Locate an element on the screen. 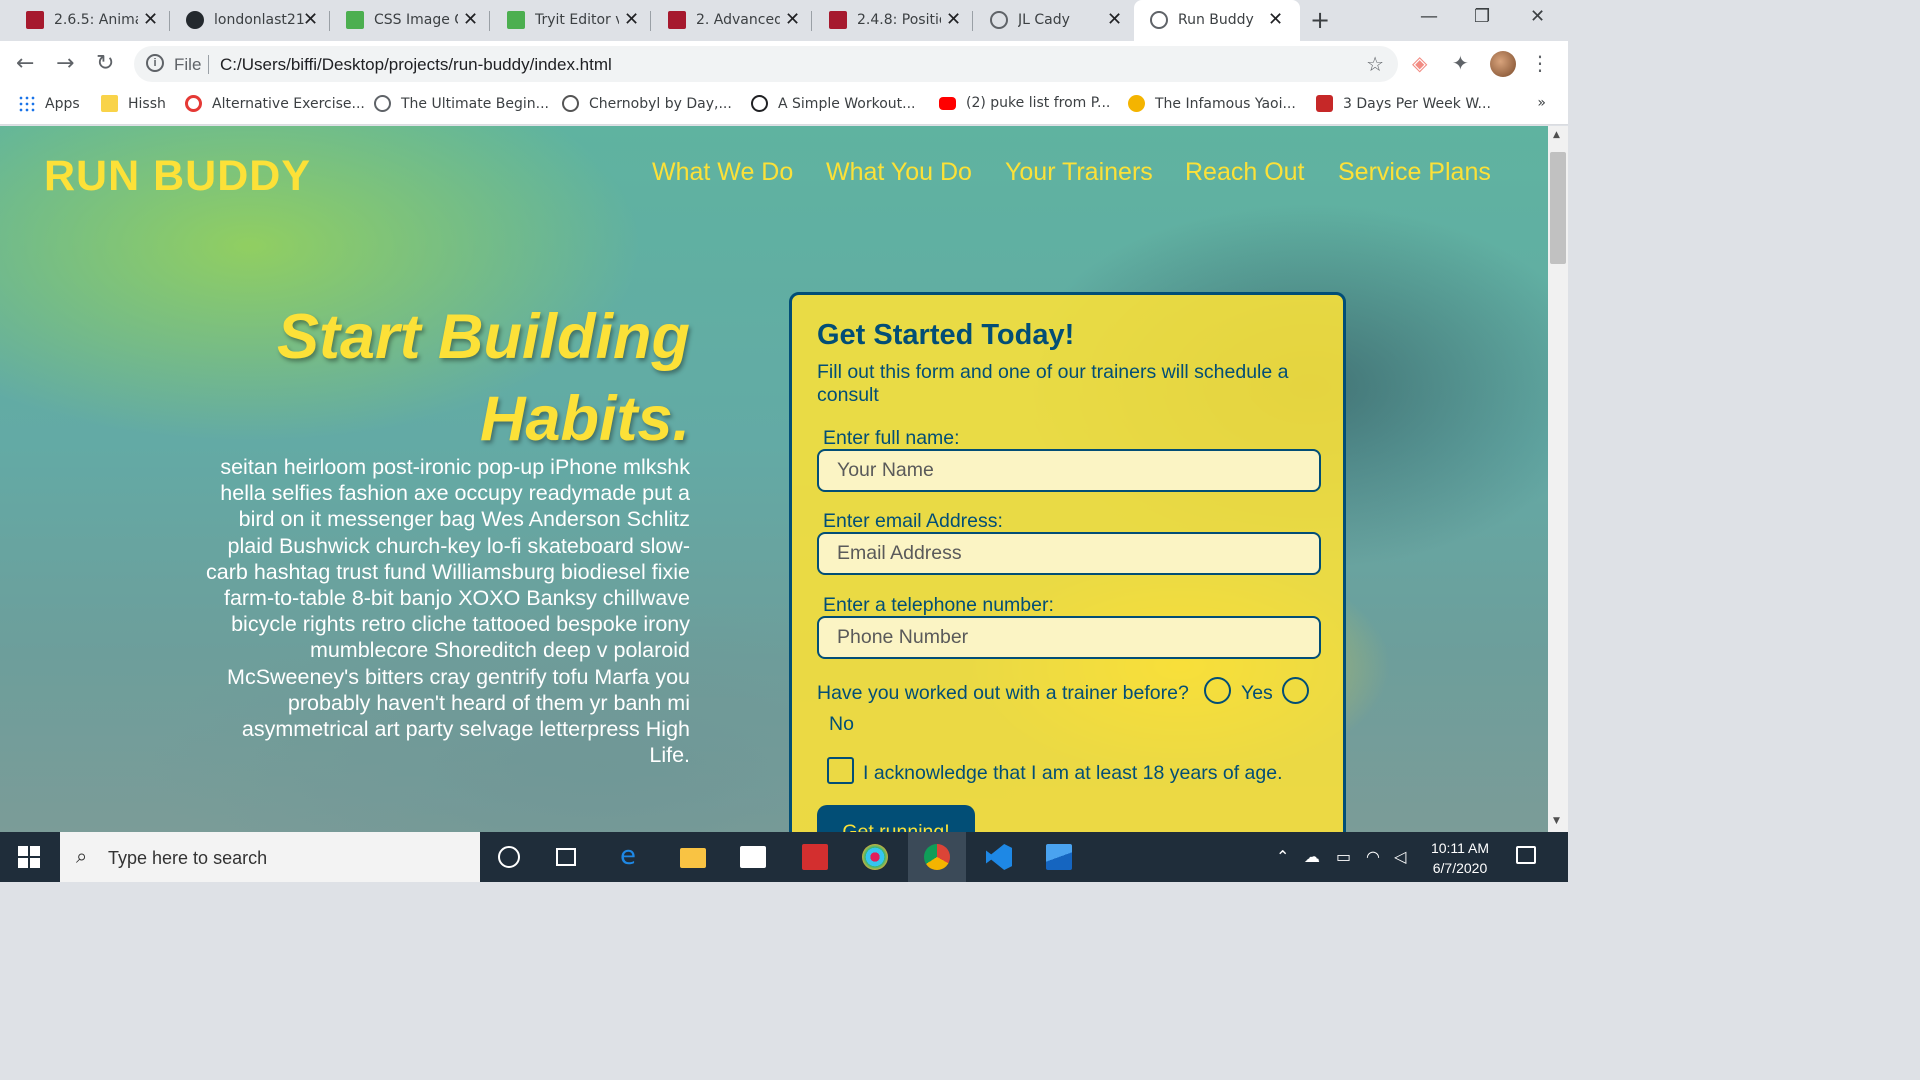 The width and height of the screenshot is (1920, 1080). phone-label: Enter a telephone number: is located at coordinates (938, 605).